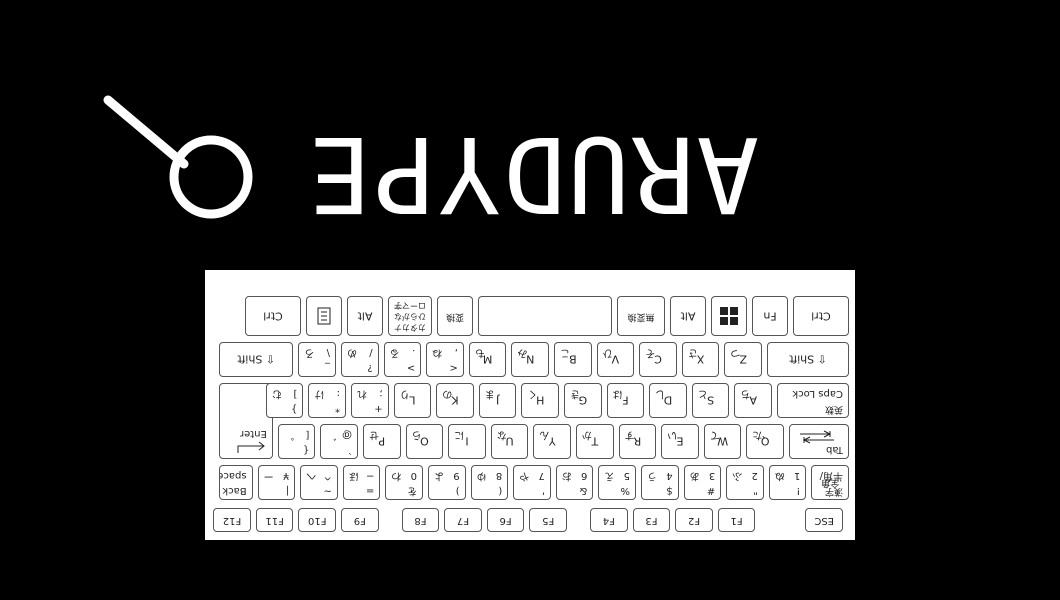 The height and width of the screenshot is (600, 1060). What do you see at coordinates (306, 449) in the screenshot?
I see `key-shift-label: {` at bounding box center [306, 449].